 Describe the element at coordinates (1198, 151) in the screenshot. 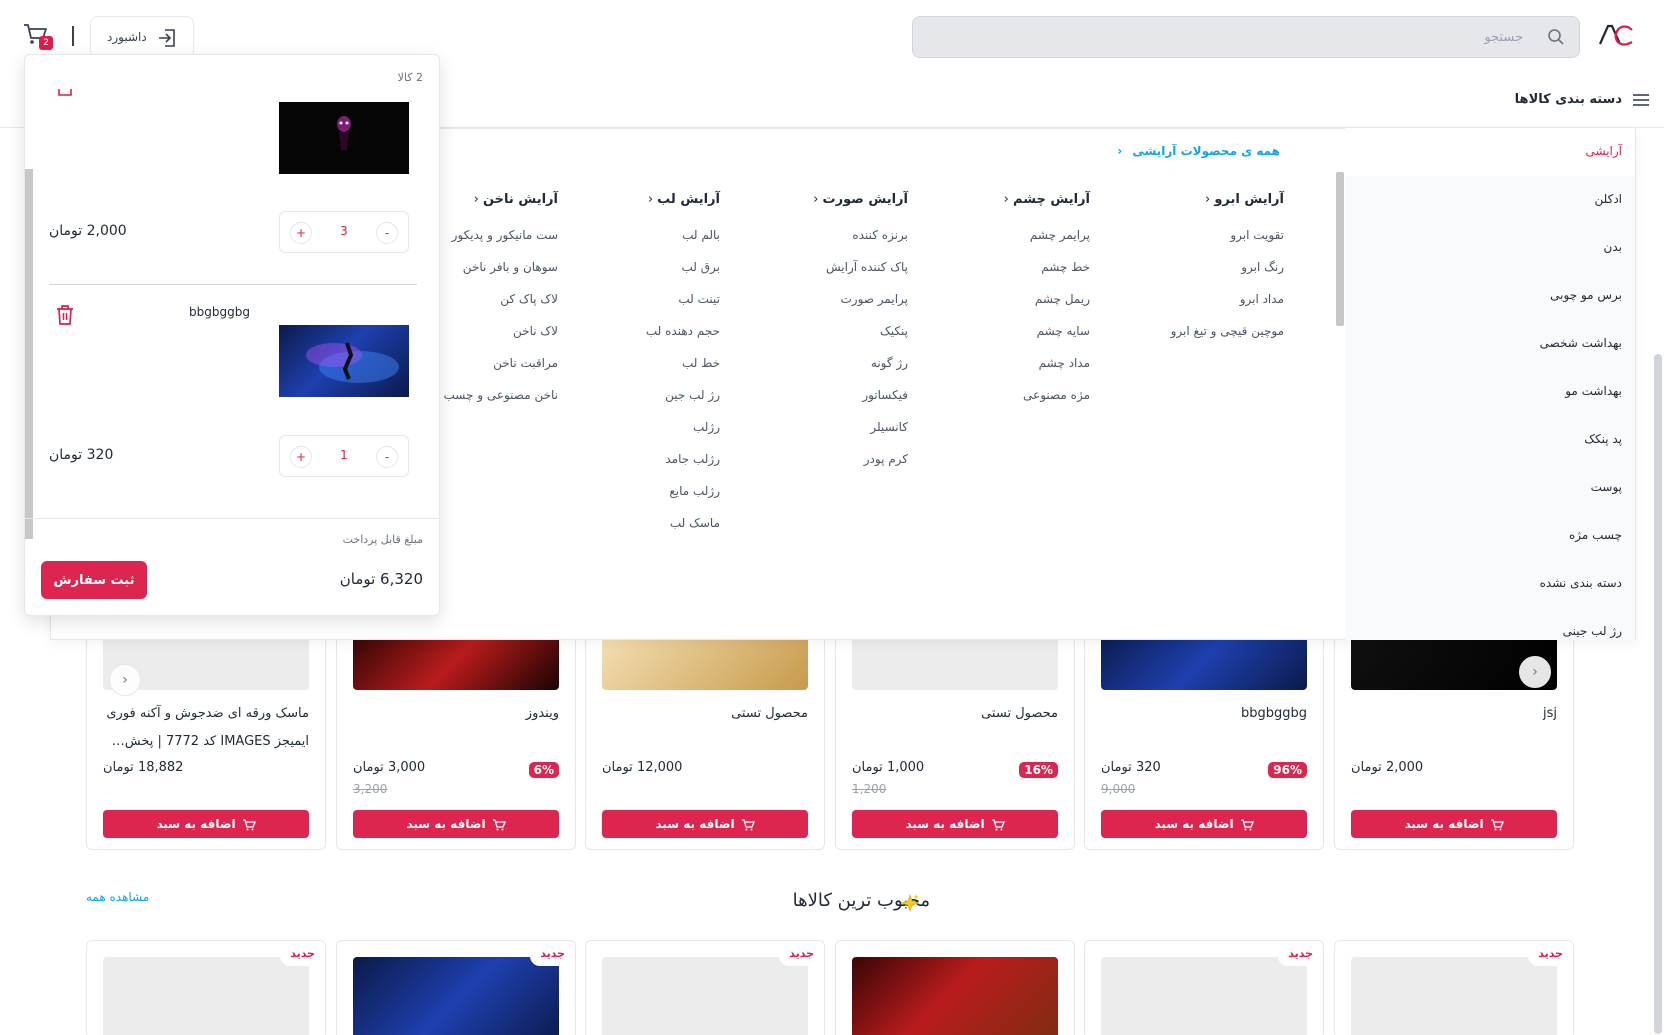

I see `all-products-link: همه ی محصولات آرایشی ‹` at that location.